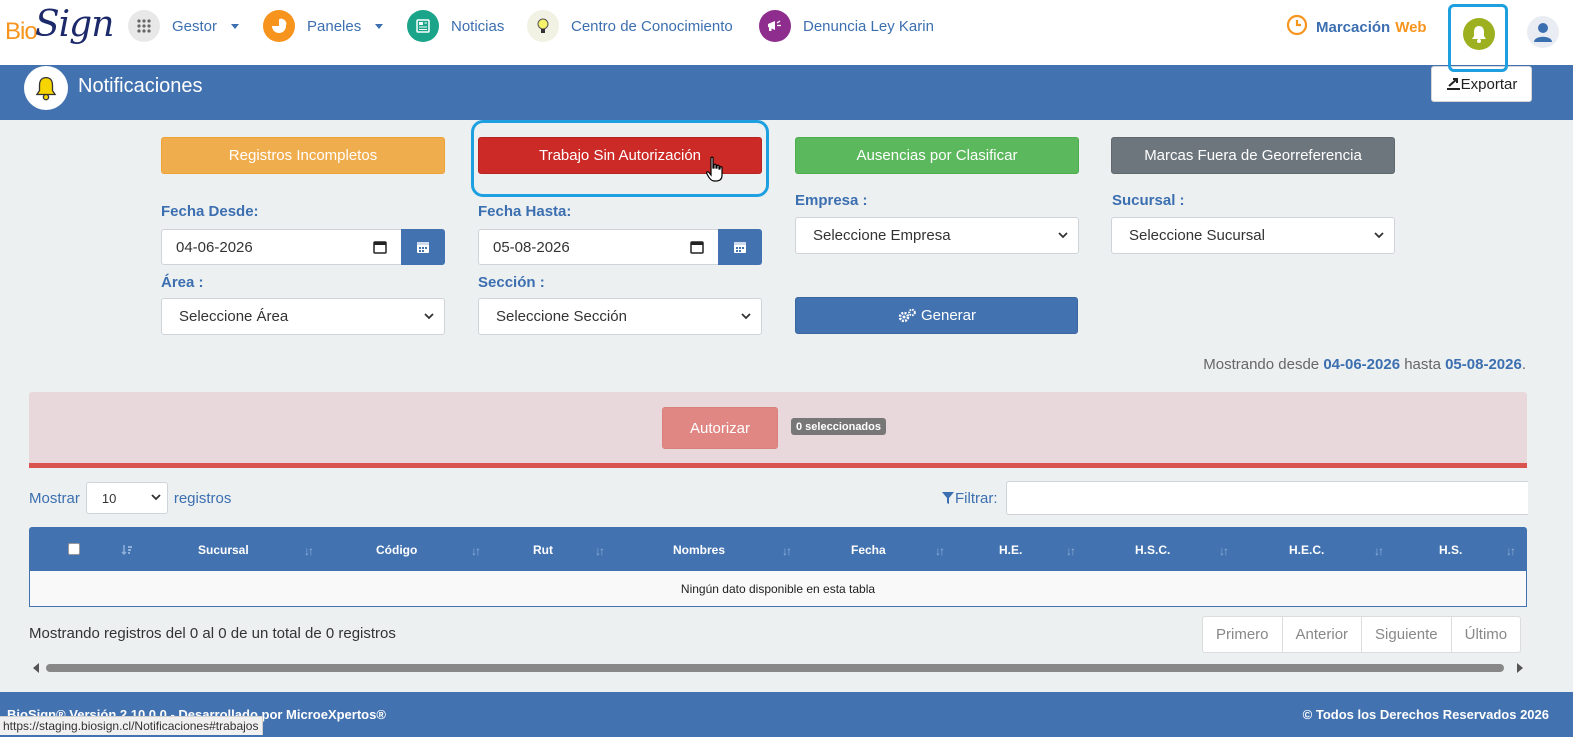 This screenshot has width=1573, height=737. What do you see at coordinates (775, 668) in the screenshot?
I see `scrollbar-thumb` at bounding box center [775, 668].